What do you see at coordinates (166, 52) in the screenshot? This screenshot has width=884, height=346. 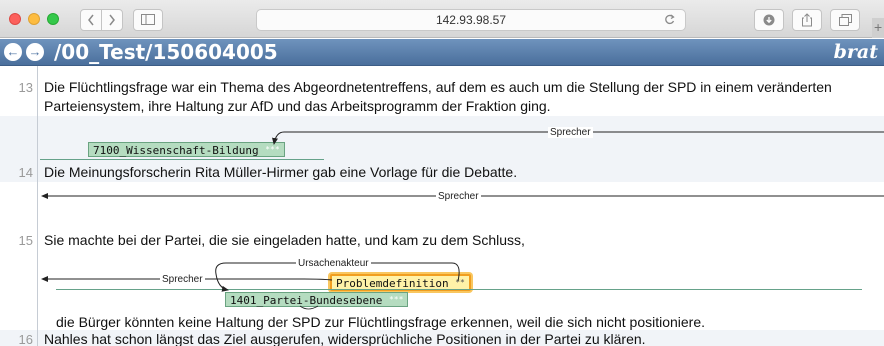 I see `document-path: /00_Test/150604005` at bounding box center [166, 52].